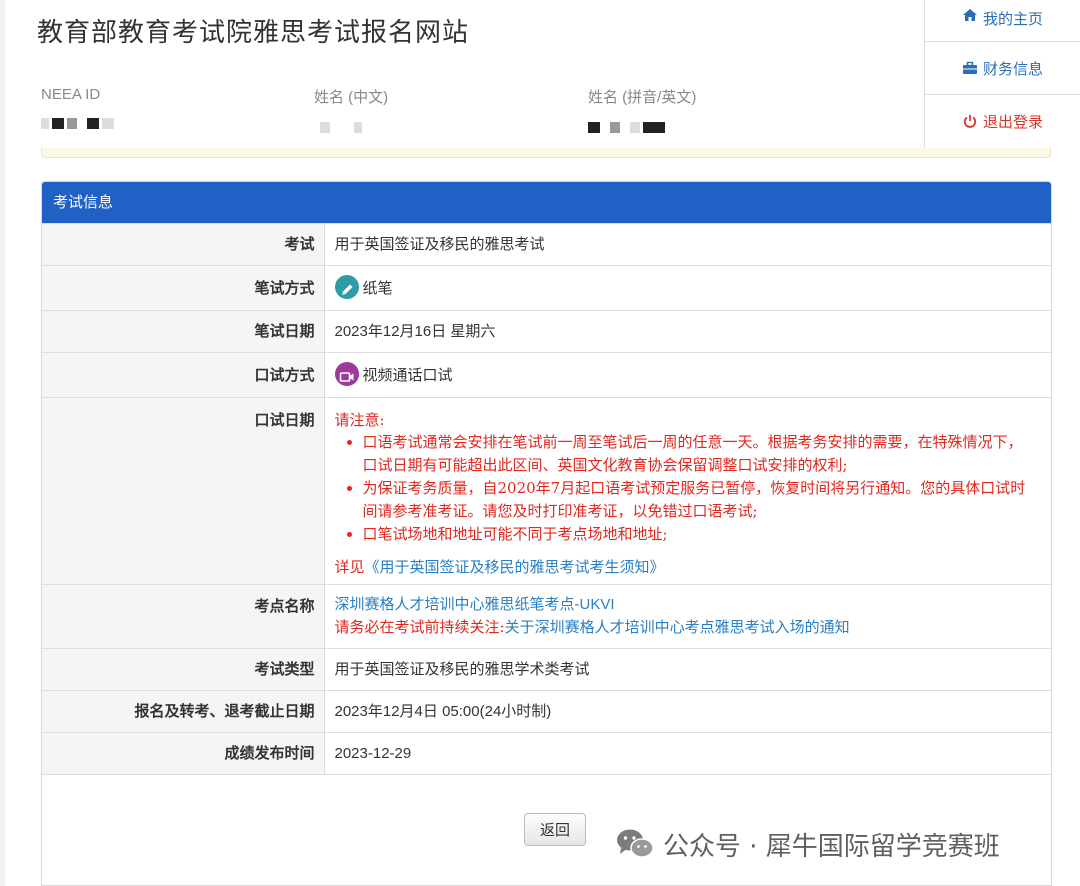  I want to click on candidate-notice-link: 《用于英国签证及移民的雅思考试考生须知》, so click(515, 567).